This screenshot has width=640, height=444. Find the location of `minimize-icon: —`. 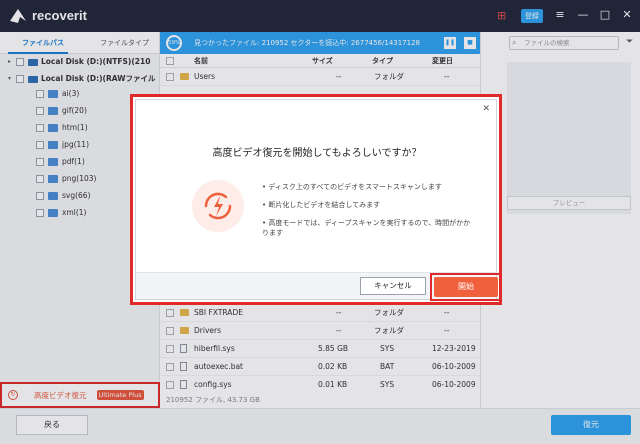

minimize-icon: — is located at coordinates (583, 14).